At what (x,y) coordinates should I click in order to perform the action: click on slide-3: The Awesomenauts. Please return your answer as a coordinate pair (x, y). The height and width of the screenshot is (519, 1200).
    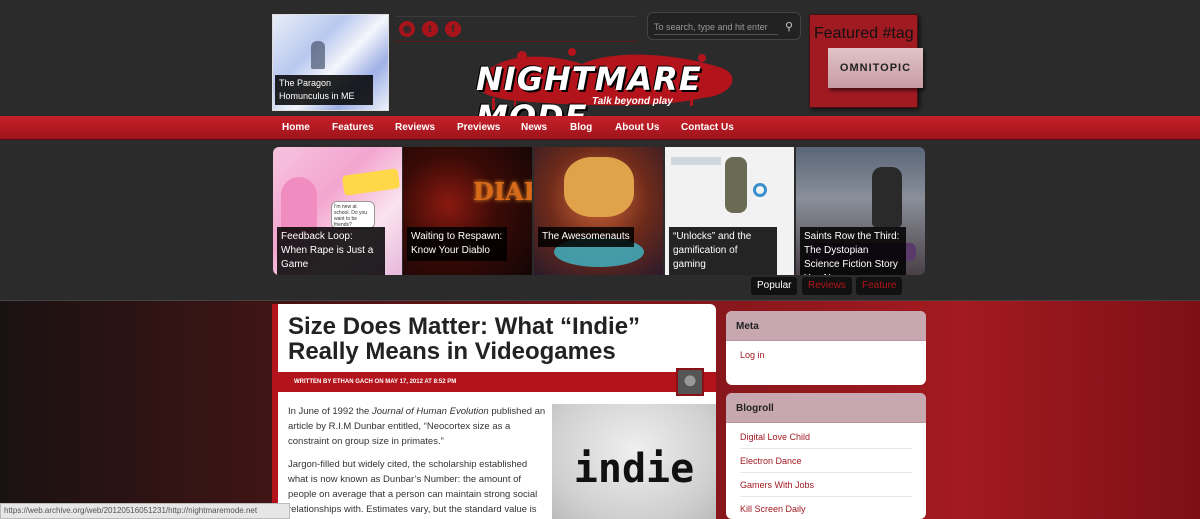
    Looking at the image, I should click on (598, 211).